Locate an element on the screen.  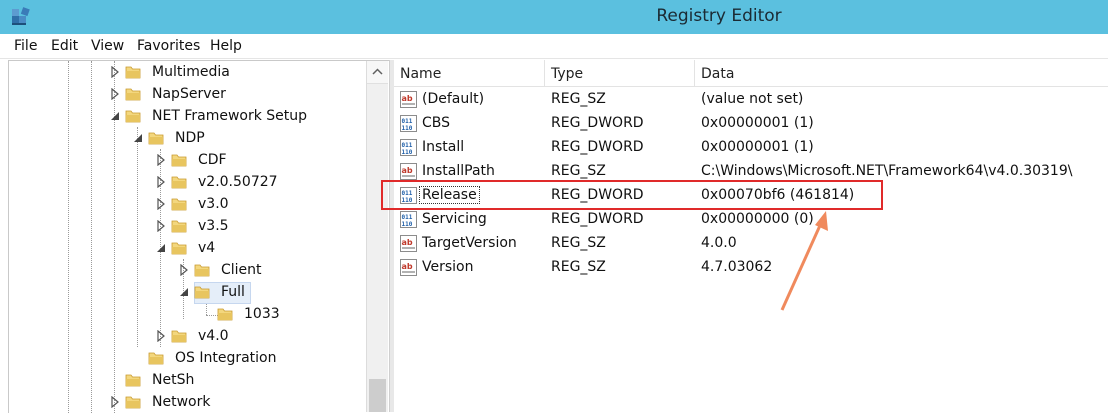
tree-node-label: Multimedia is located at coordinates (191, 72).